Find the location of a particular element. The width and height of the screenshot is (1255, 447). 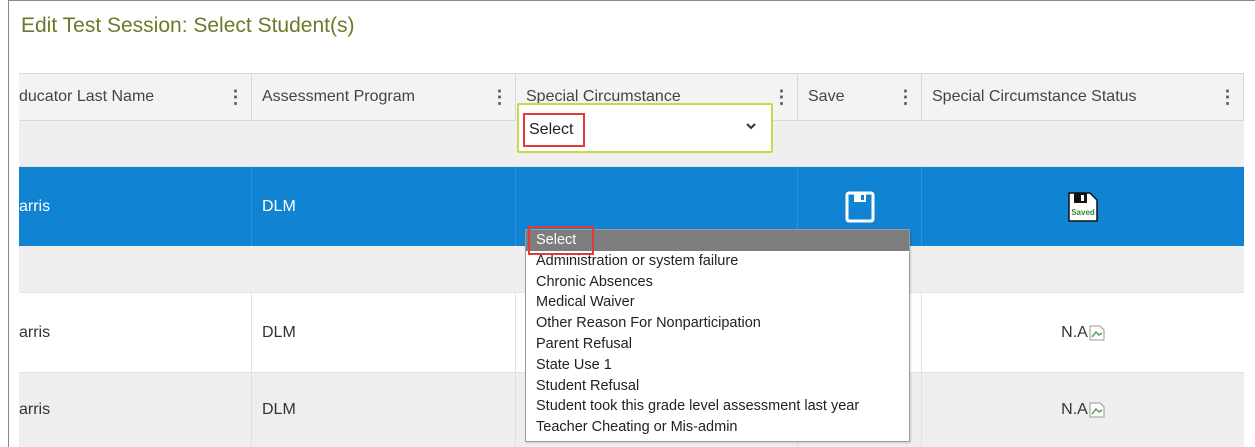

column-header-special-circumstance-status: Special Circumstance Status ⋮ is located at coordinates (1083, 97).